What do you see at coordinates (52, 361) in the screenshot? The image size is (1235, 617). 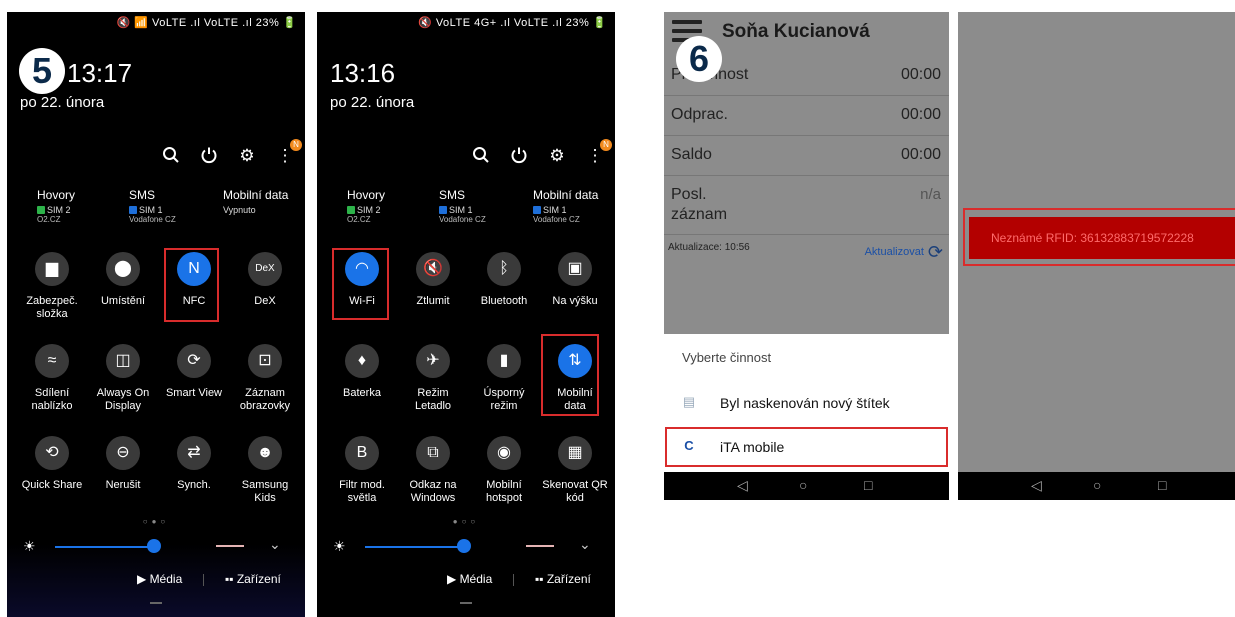 I see `nearby-share-icon: ≈` at bounding box center [52, 361].